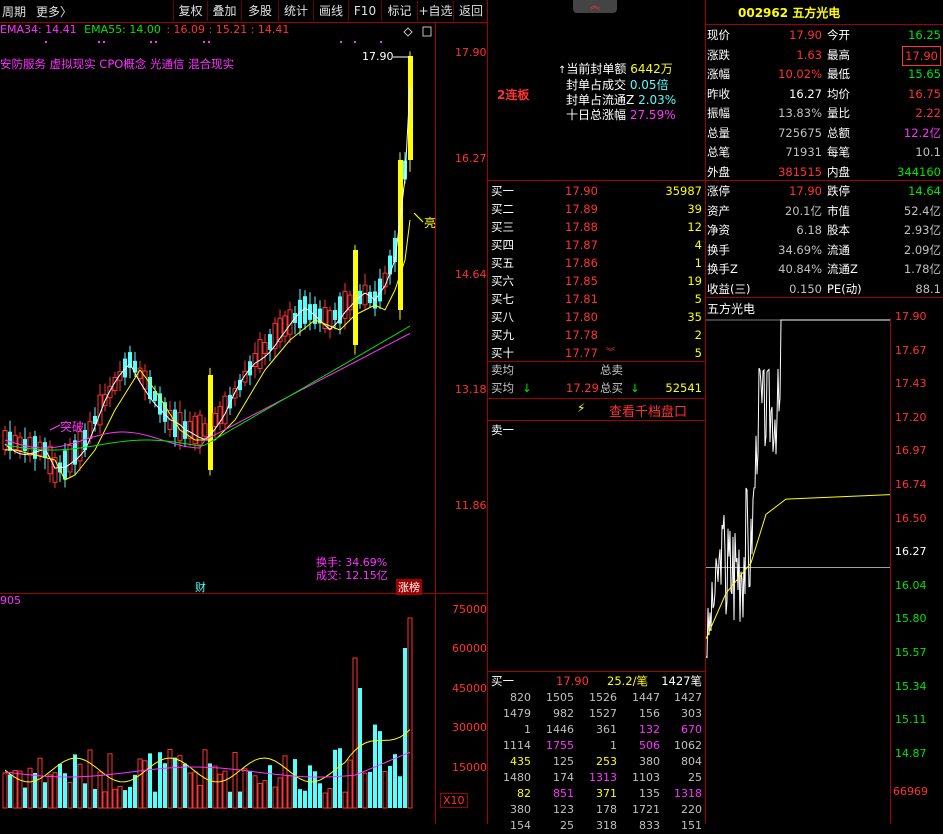  Describe the element at coordinates (838, 171) in the screenshot. I see `quote-label: 内盘` at that location.